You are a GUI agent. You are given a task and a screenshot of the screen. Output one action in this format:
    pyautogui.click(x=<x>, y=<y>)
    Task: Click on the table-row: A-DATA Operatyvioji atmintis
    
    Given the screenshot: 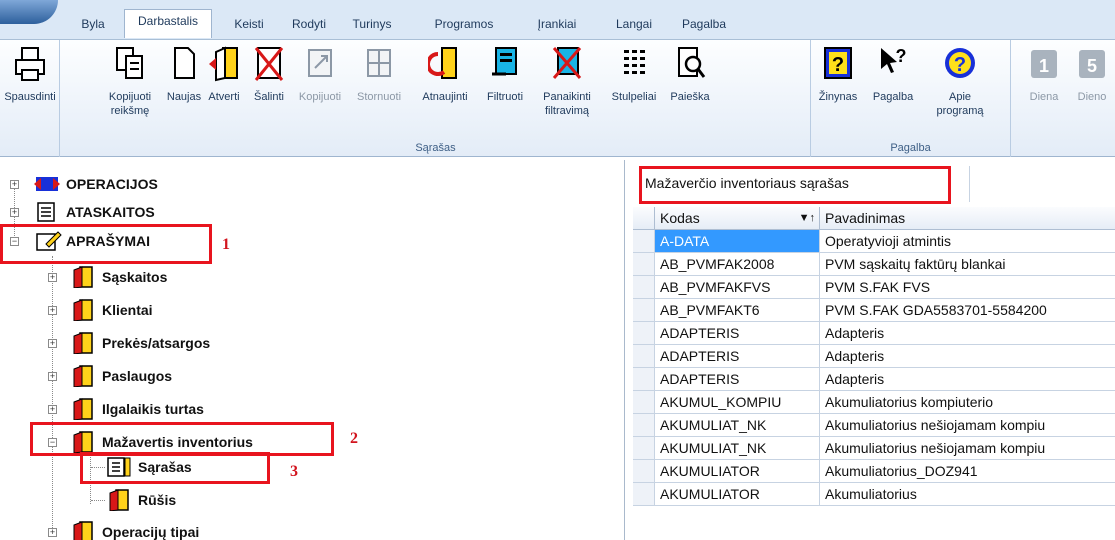 What is the action you would take?
    pyautogui.click(x=874, y=241)
    